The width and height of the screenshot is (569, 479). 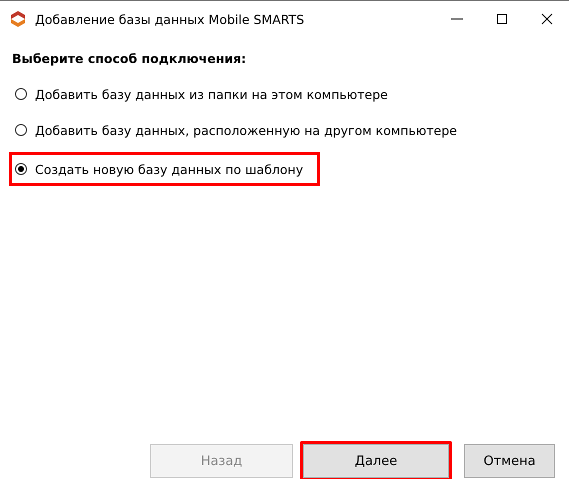 I want to click on radio-label: Добавить базу данных из папки на этом компьютере, so click(x=211, y=94).